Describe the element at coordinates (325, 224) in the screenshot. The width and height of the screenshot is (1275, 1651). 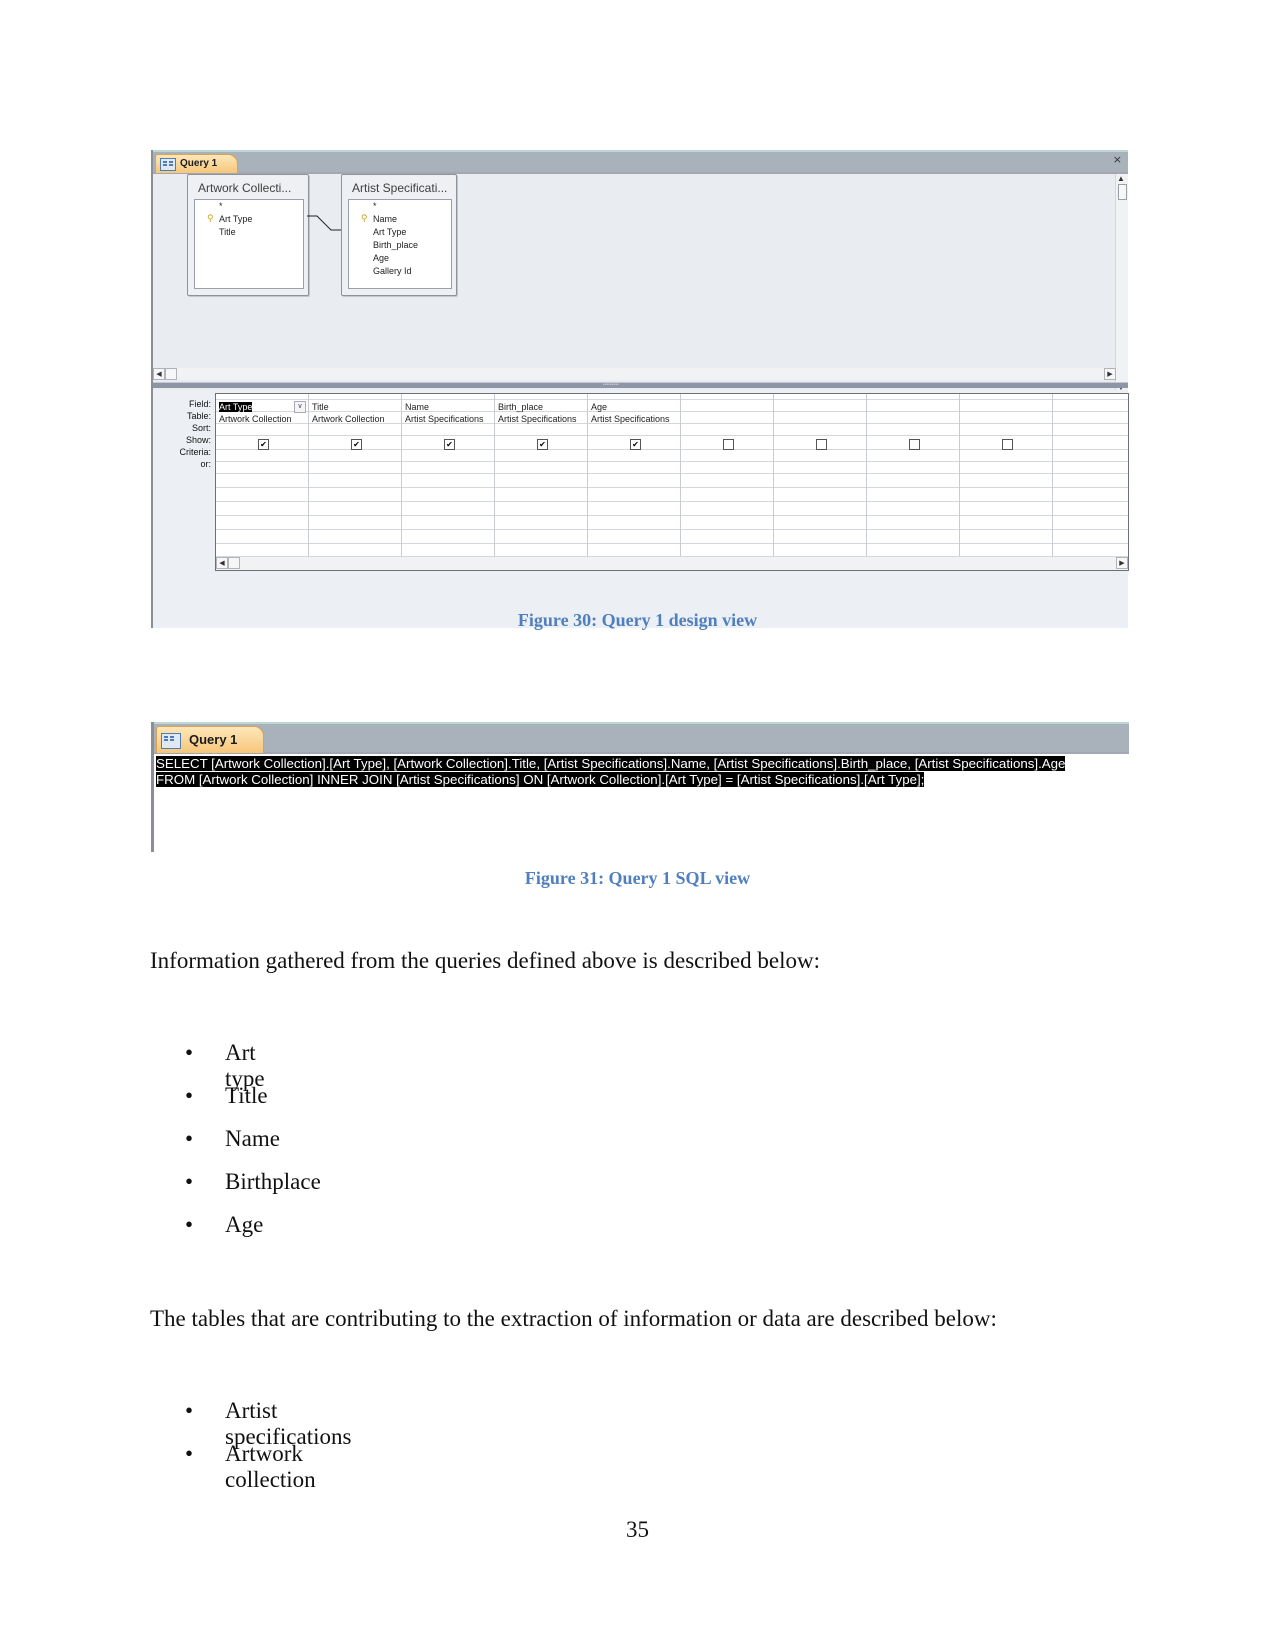
I see `join-line` at that location.